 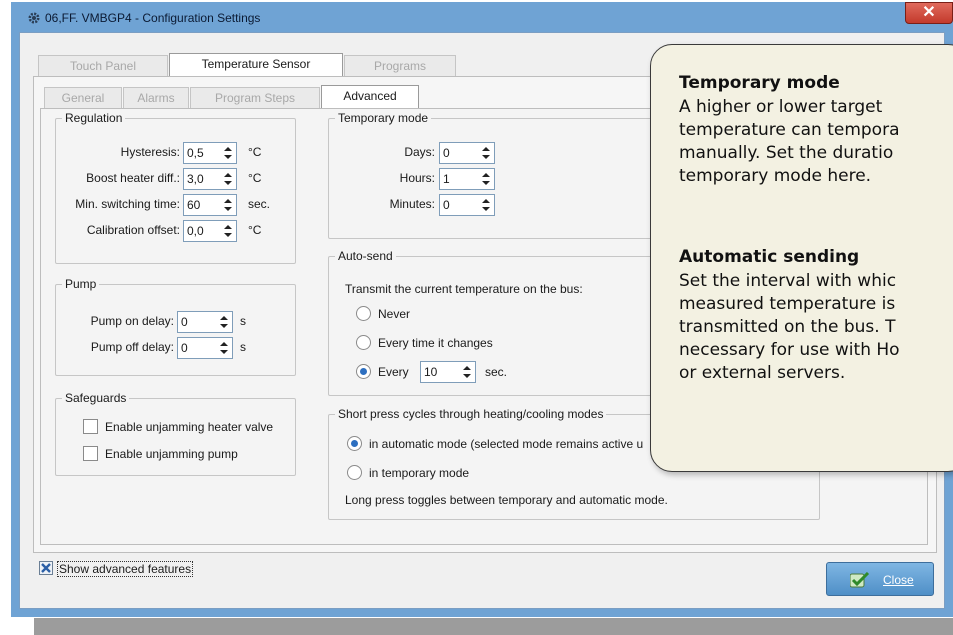 What do you see at coordinates (860, 580) in the screenshot?
I see `checkmark-icon` at bounding box center [860, 580].